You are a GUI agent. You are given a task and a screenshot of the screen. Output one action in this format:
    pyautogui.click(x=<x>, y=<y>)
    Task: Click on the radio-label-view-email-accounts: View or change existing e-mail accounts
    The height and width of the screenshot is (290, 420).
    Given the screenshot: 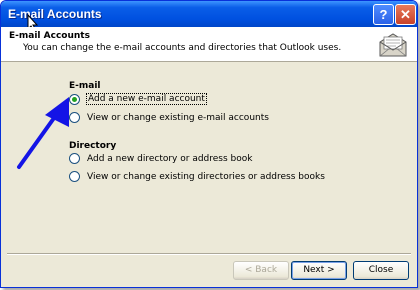 What is the action you would take?
    pyautogui.click(x=178, y=118)
    